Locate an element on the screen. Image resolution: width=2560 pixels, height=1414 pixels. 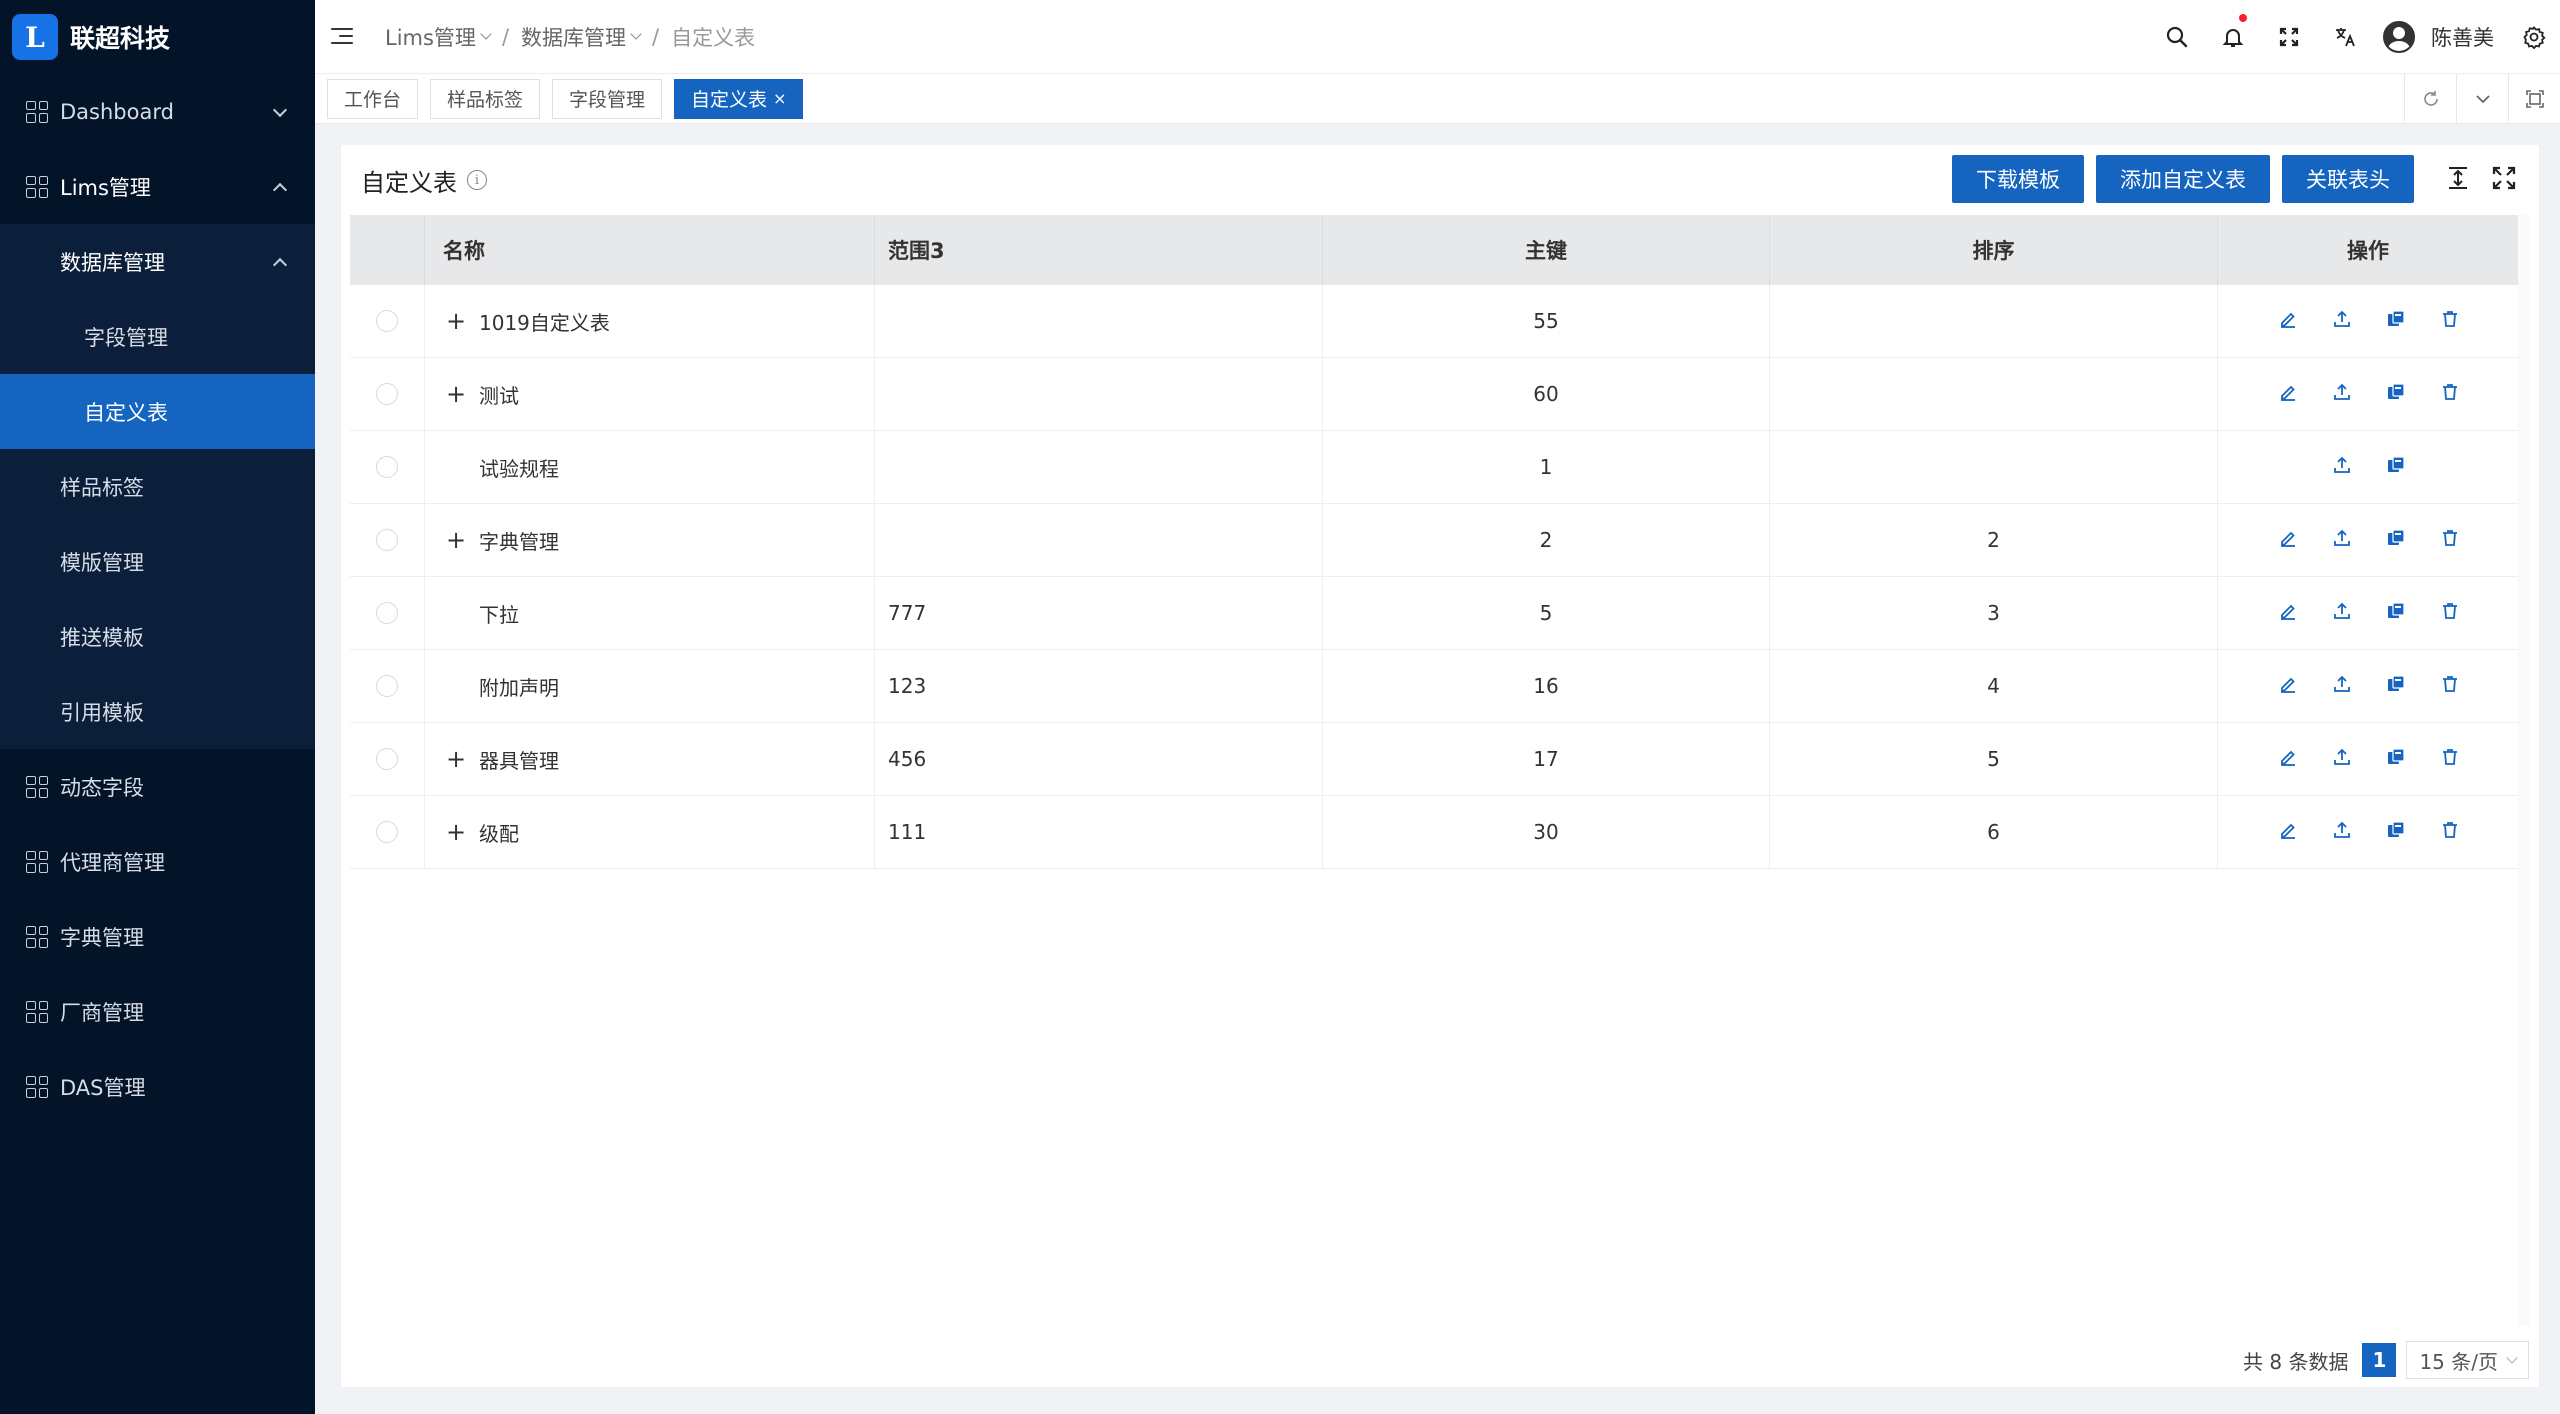
user-menu: 陈善美 is located at coordinates (2438, 37).